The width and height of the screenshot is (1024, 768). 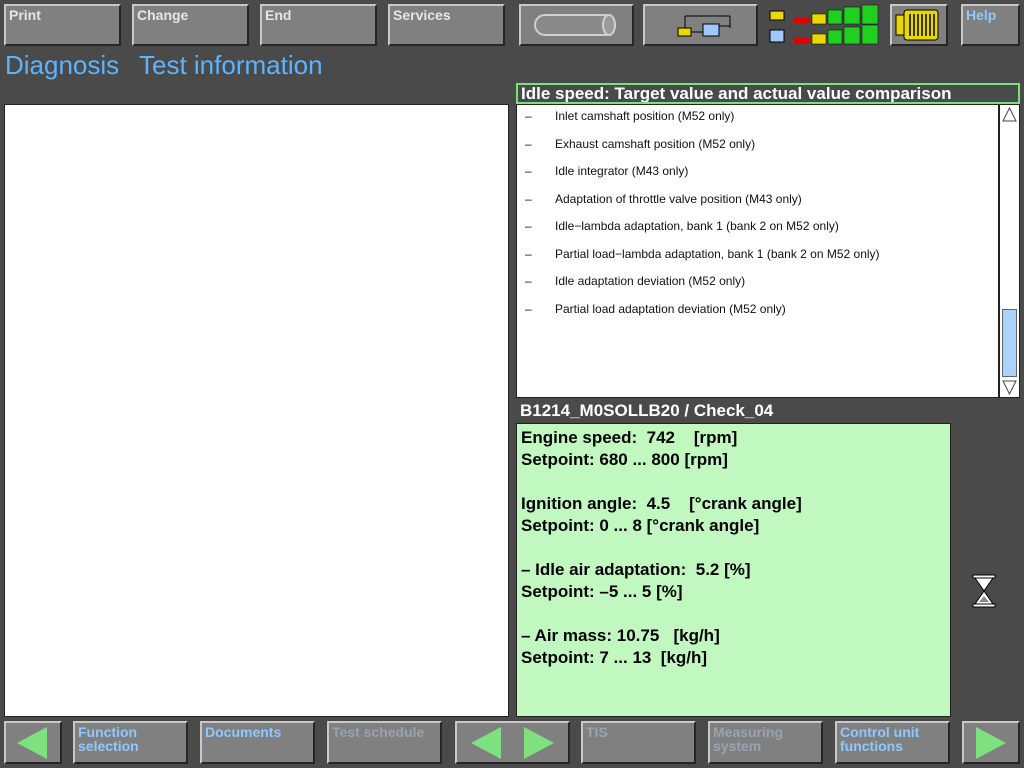 What do you see at coordinates (620, 635) in the screenshot?
I see `air-mass-value: – Air mass: 10.75 [kg/h]` at bounding box center [620, 635].